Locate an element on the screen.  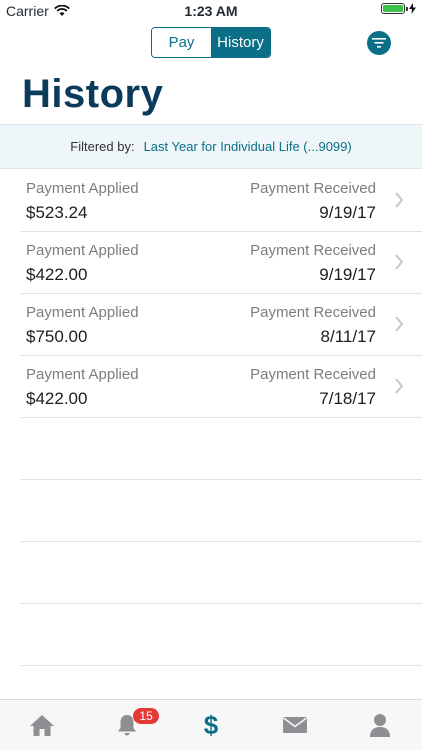
filter-label: Filtered by: is located at coordinates (102, 146).